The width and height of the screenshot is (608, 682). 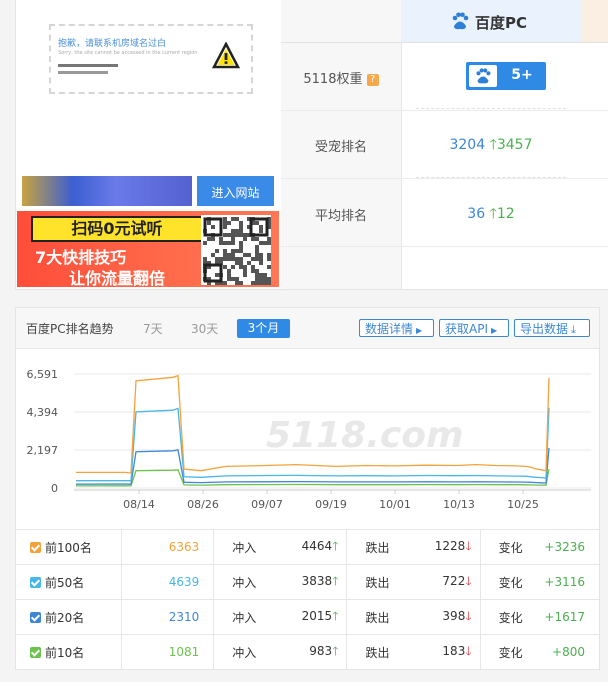 I want to click on series-label-cell: 前100名, so click(x=69, y=547).